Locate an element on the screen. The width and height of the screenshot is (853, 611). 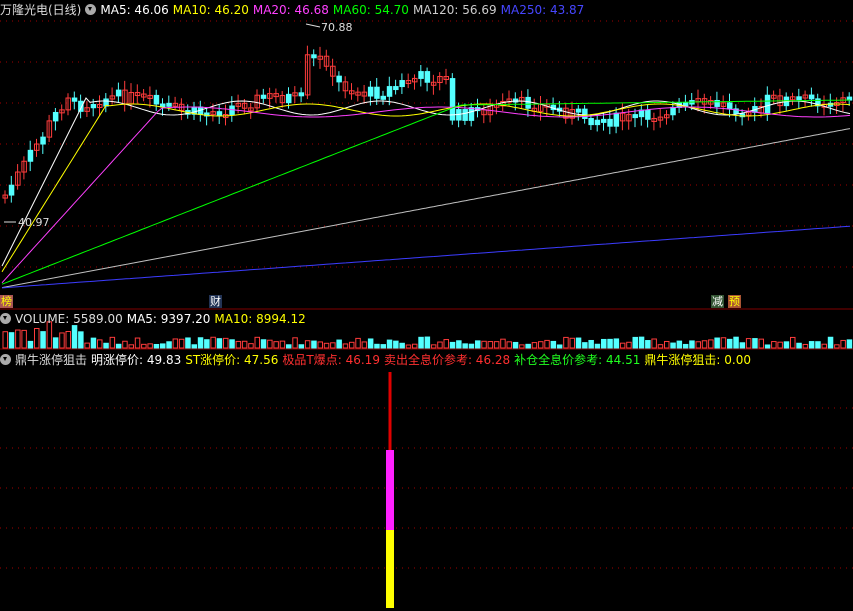
indicator-segment-yellow is located at coordinates (390, 569).